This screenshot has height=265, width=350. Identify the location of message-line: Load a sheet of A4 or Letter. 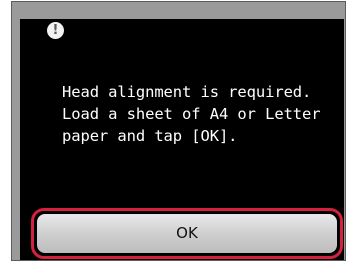
(191, 114).